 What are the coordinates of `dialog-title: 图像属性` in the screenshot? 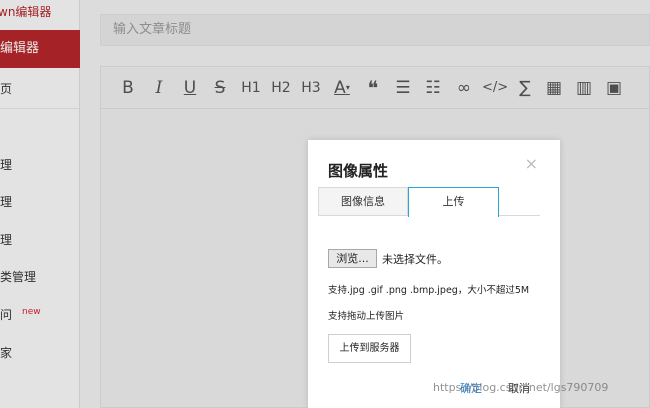 It's located at (358, 171).